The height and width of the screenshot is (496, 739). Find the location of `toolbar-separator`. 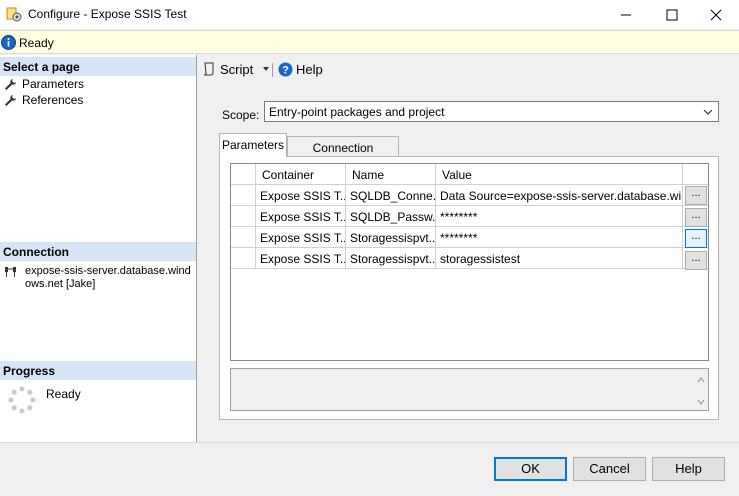

toolbar-separator is located at coordinates (272, 70).